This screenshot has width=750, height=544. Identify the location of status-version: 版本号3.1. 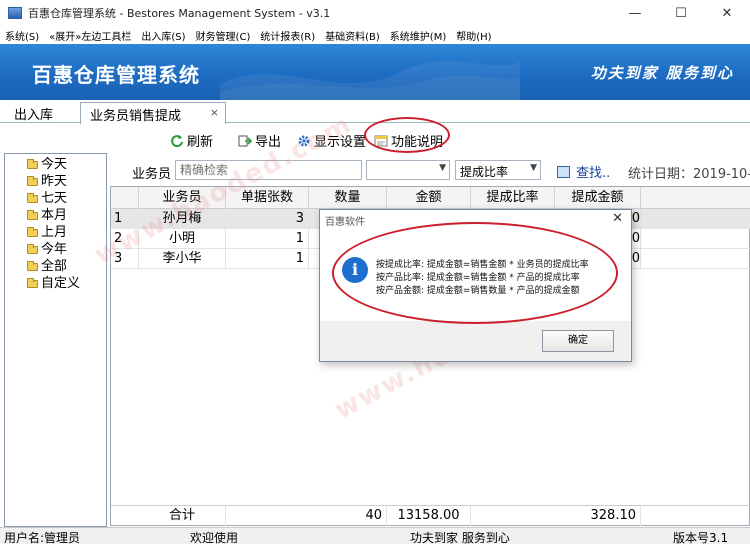
(701, 537).